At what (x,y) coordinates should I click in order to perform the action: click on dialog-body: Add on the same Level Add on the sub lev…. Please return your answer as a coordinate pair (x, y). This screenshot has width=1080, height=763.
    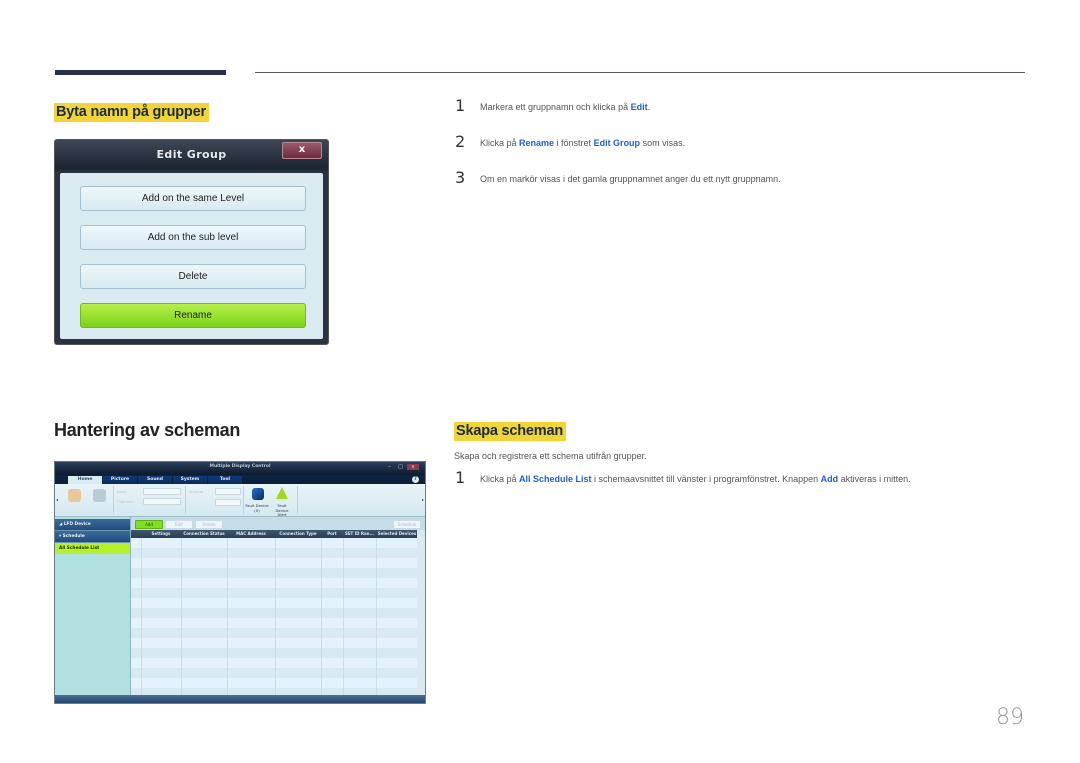
    Looking at the image, I should click on (191, 256).